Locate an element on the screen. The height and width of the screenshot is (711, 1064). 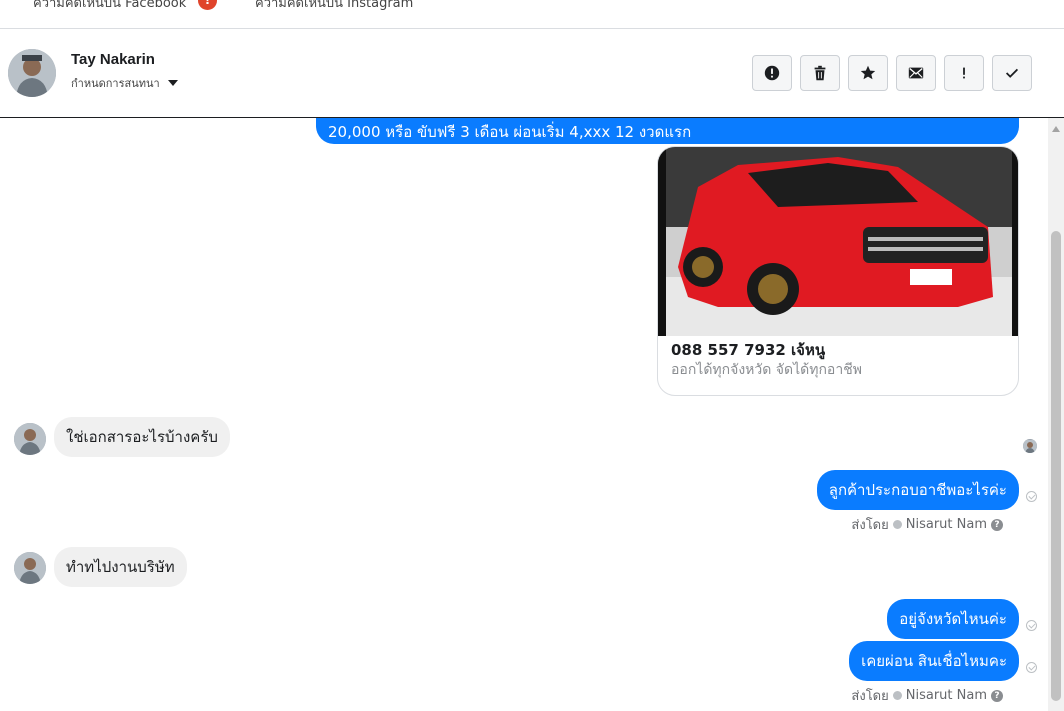
delete-button is located at coordinates (820, 73).